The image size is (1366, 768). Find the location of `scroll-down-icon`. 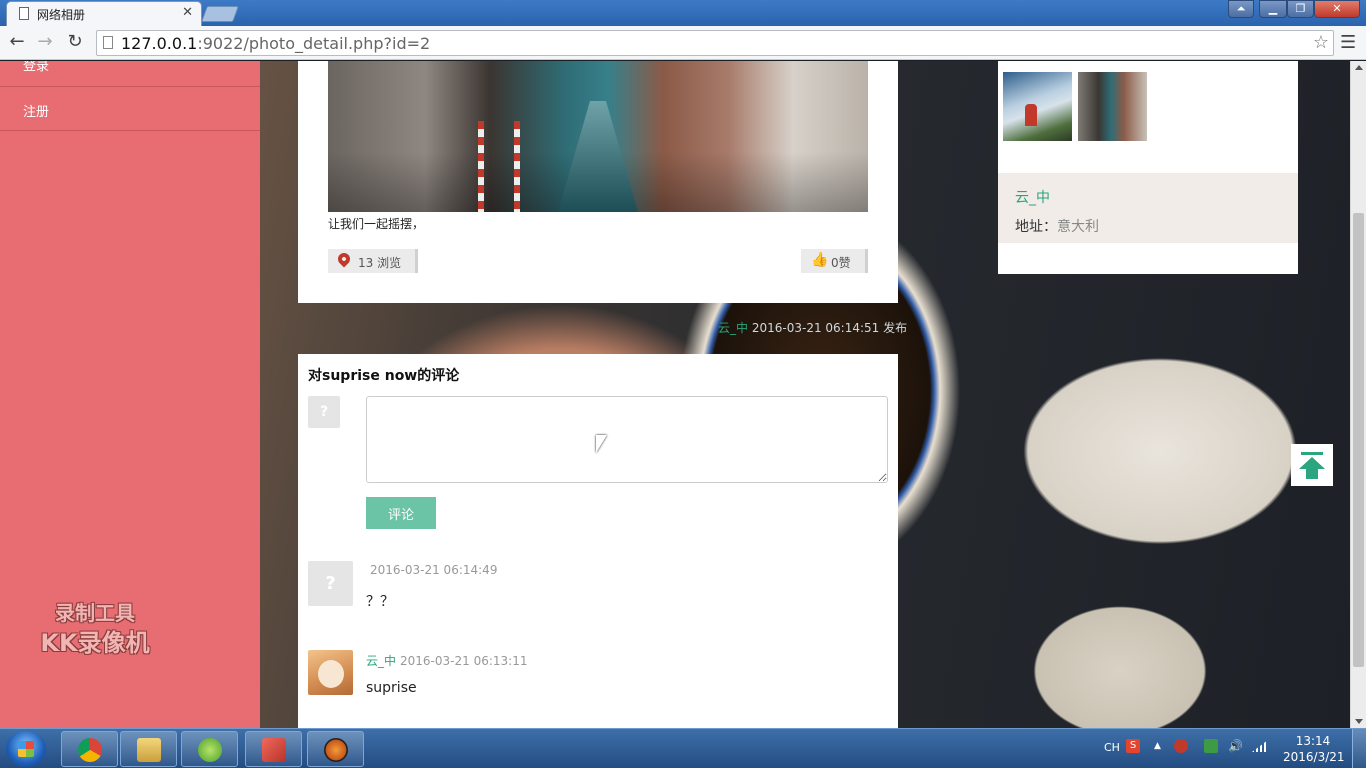

scroll-down-icon is located at coordinates (1359, 721).